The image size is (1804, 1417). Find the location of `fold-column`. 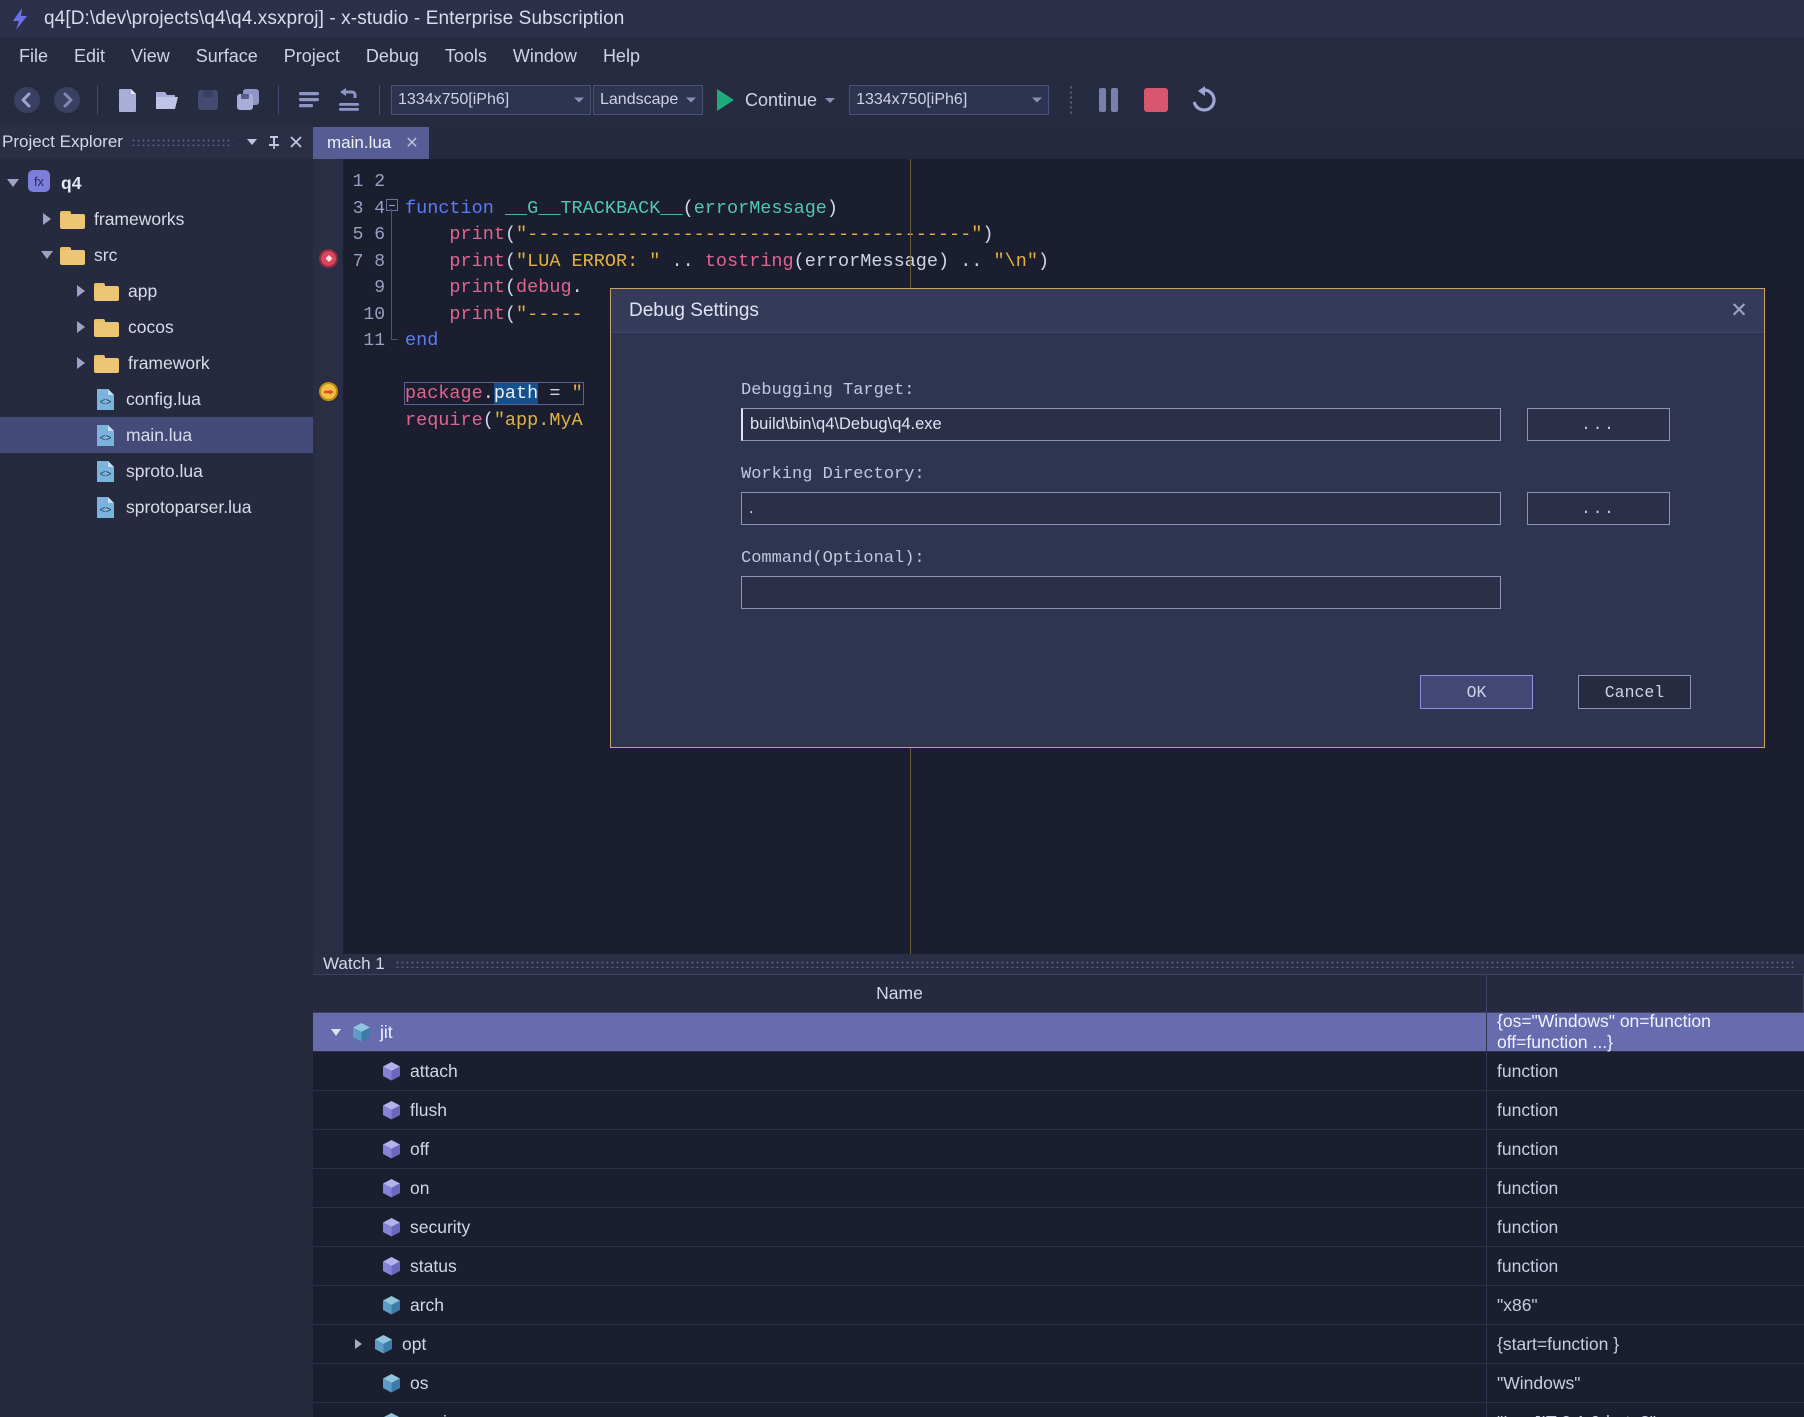

fold-column is located at coordinates (393, 556).